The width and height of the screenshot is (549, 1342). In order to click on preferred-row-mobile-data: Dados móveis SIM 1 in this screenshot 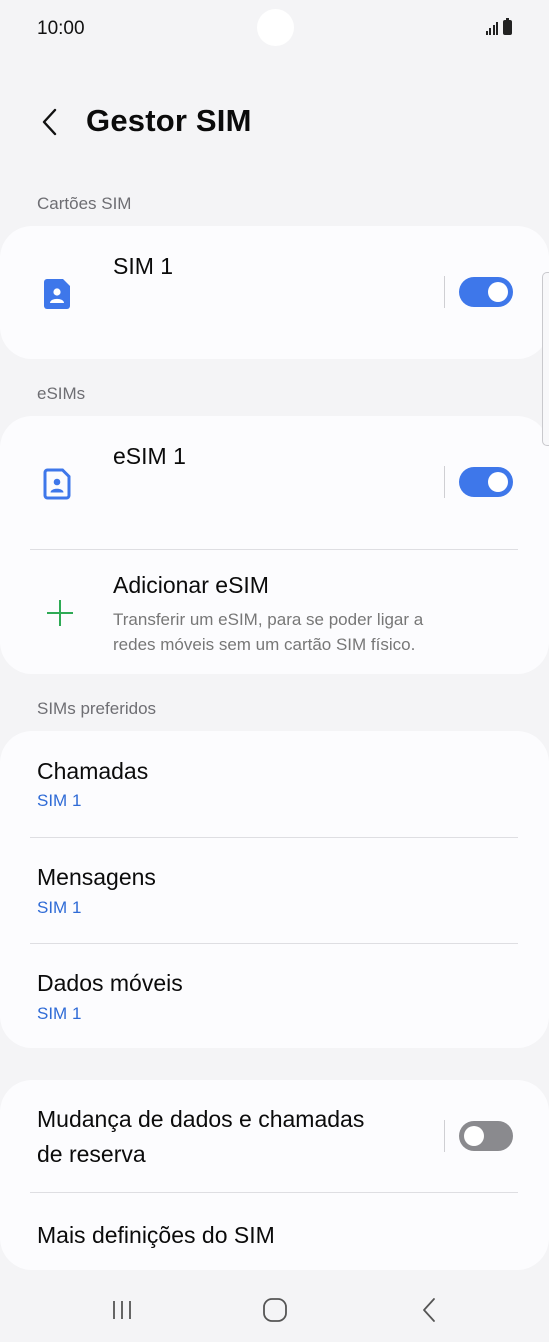, I will do `click(274, 996)`.